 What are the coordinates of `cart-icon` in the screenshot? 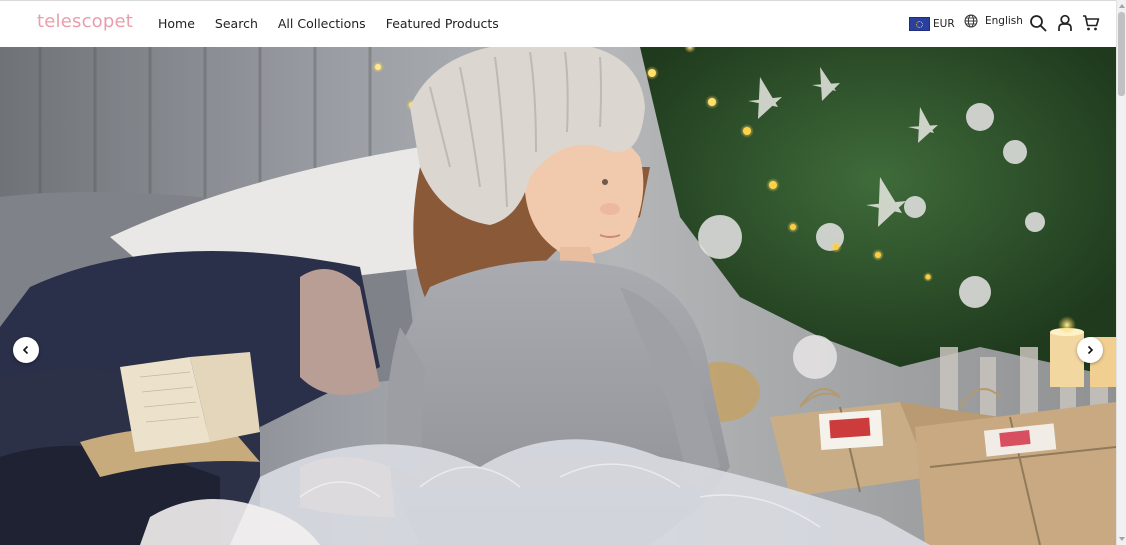 It's located at (1091, 23).